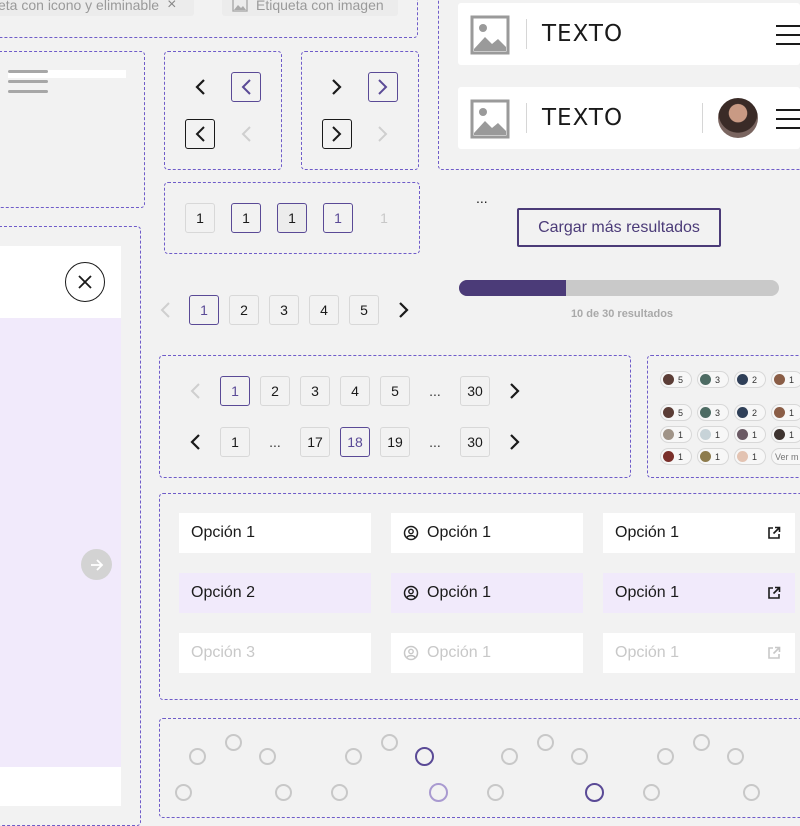  What do you see at coordinates (785, 456) in the screenshot?
I see `see-more-chip: Ver m` at bounding box center [785, 456].